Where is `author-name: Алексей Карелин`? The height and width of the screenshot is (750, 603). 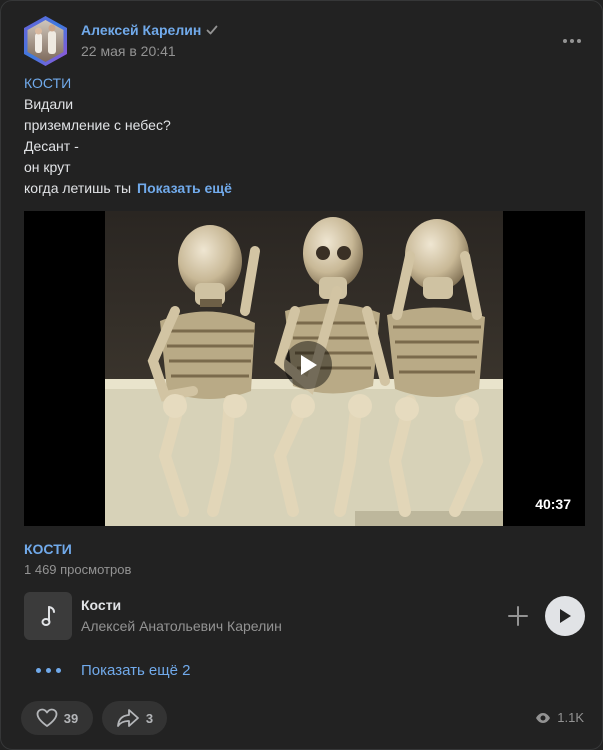
author-name: Алексей Карелин is located at coordinates (149, 30).